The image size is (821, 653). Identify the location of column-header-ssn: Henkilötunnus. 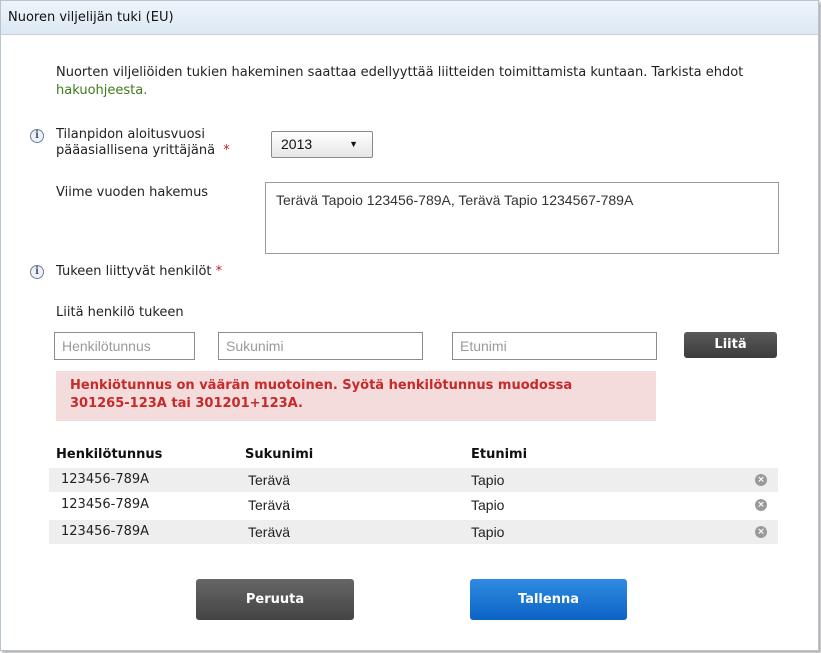
(109, 454).